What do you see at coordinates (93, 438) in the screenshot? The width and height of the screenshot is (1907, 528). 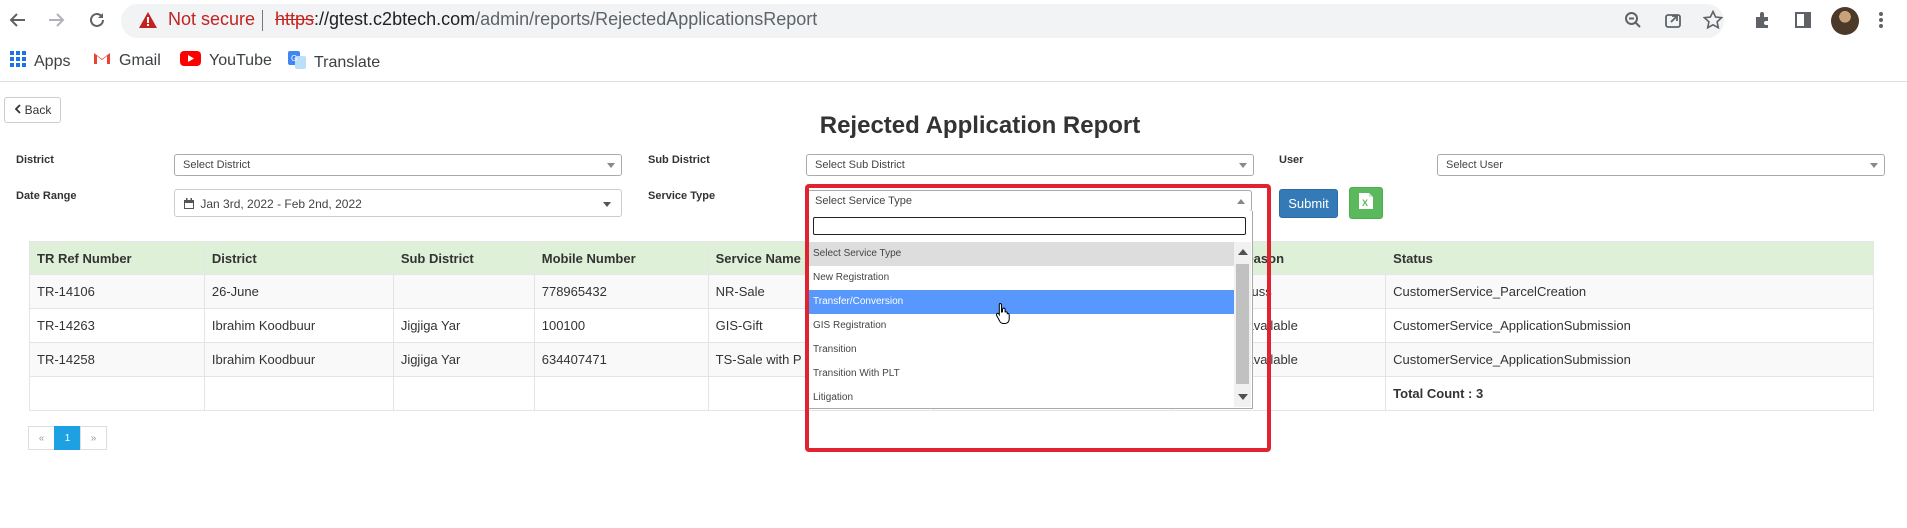 I see `pagination-next: »` at bounding box center [93, 438].